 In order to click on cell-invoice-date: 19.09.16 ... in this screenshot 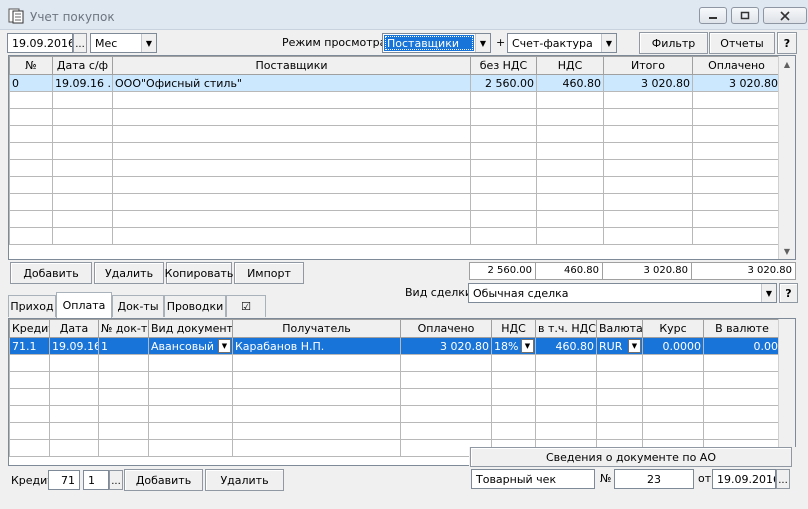, I will do `click(82, 83)`.